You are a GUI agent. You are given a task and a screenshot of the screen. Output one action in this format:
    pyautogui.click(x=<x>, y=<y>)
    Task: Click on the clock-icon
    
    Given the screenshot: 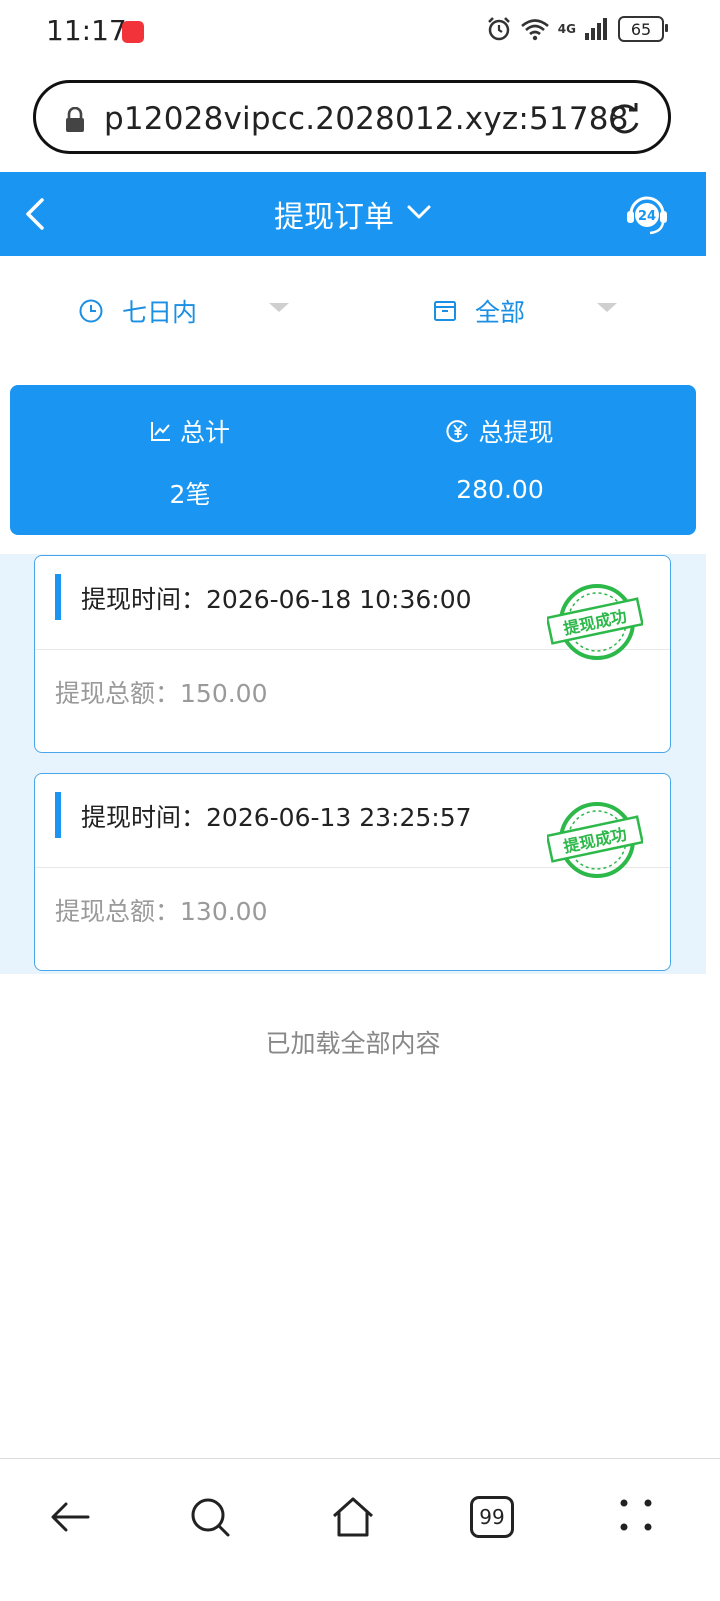 What is the action you would take?
    pyautogui.click(x=91, y=311)
    